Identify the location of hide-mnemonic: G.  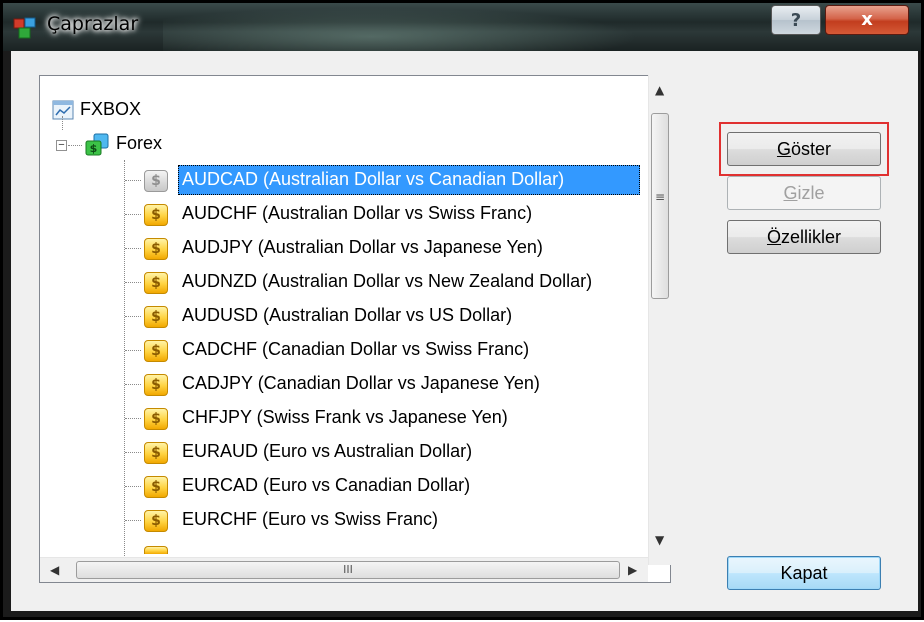
(790, 193).